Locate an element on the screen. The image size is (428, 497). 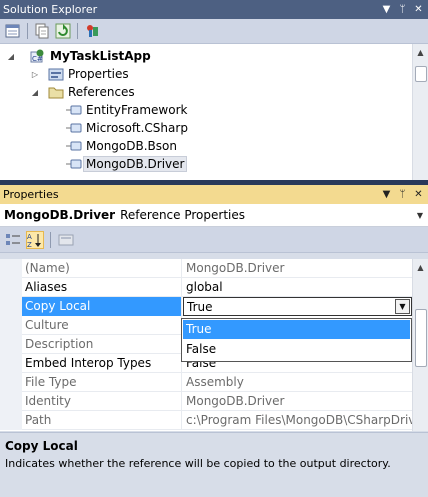
property-row: (Name) MongoDB.Driver is located at coordinates (206, 268).